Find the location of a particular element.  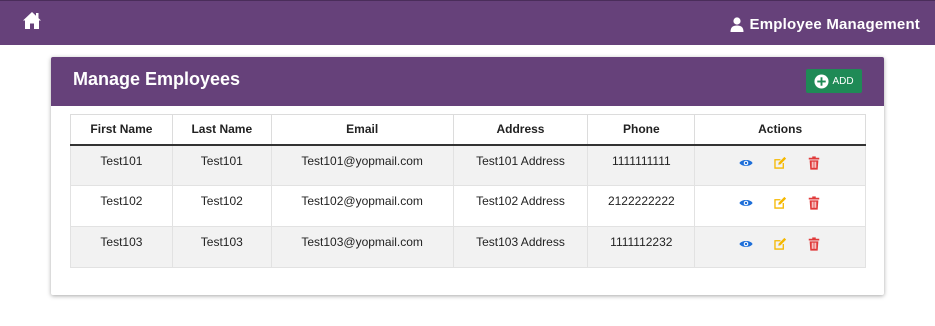

navbar-brand: Employee Management is located at coordinates (825, 24).